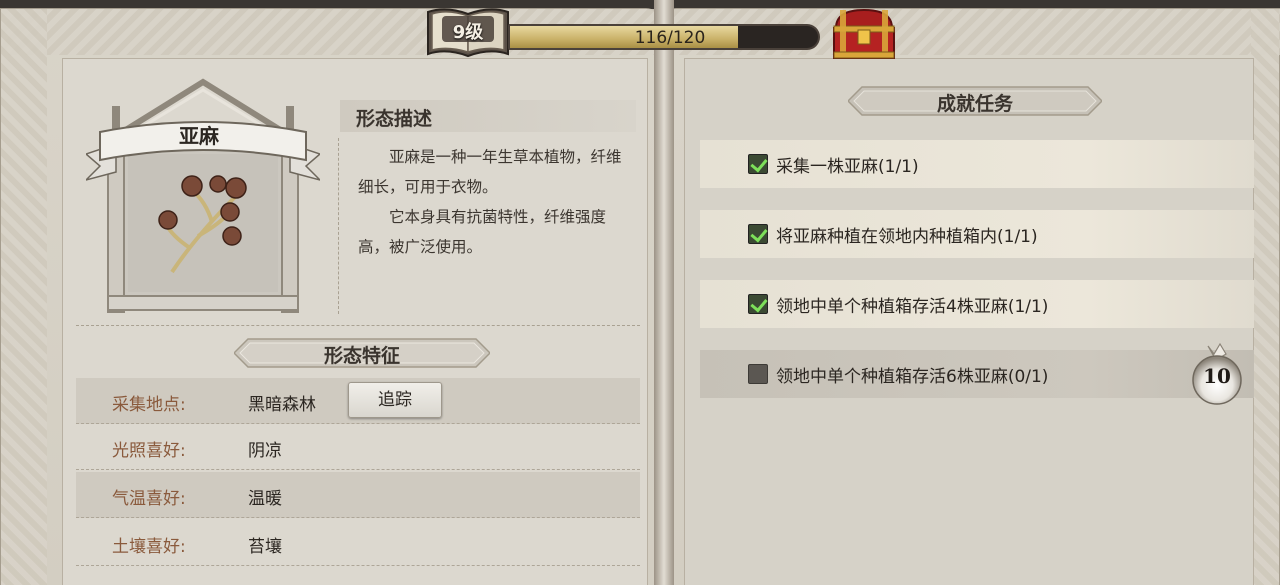  I want to click on description-title: 形态描述, so click(394, 119).